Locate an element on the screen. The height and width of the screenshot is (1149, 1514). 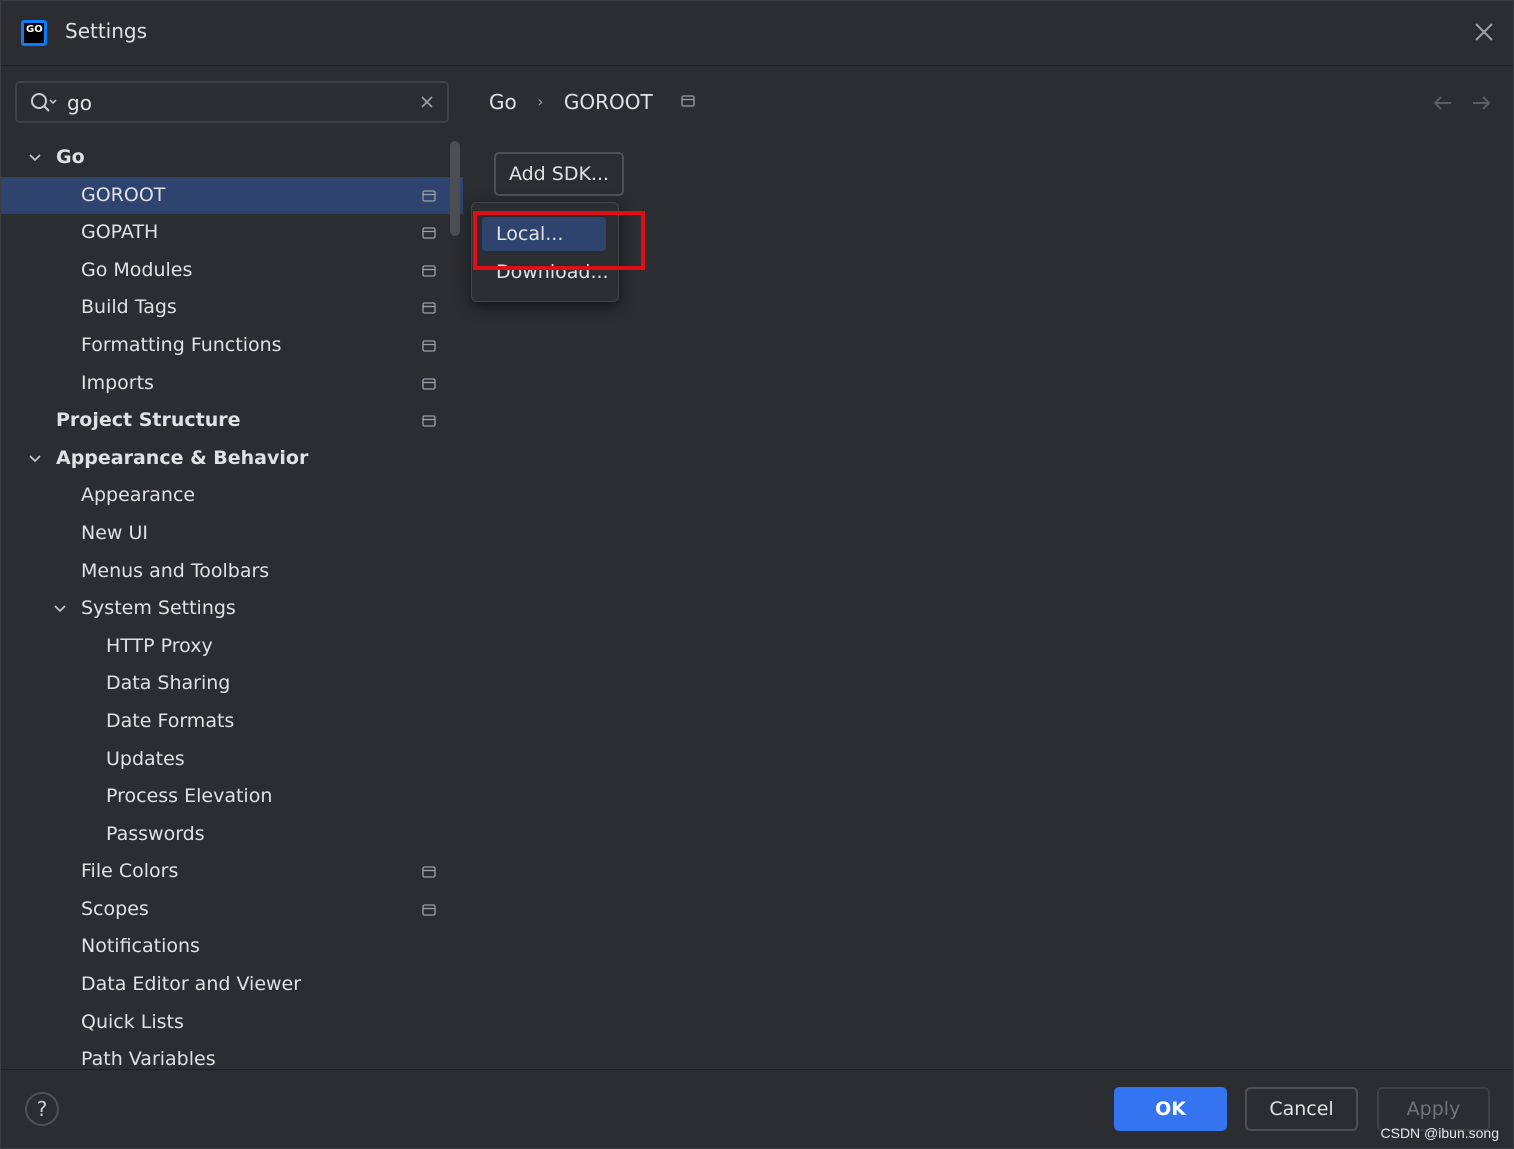
tree-item-label: Imports is located at coordinates (117, 382).